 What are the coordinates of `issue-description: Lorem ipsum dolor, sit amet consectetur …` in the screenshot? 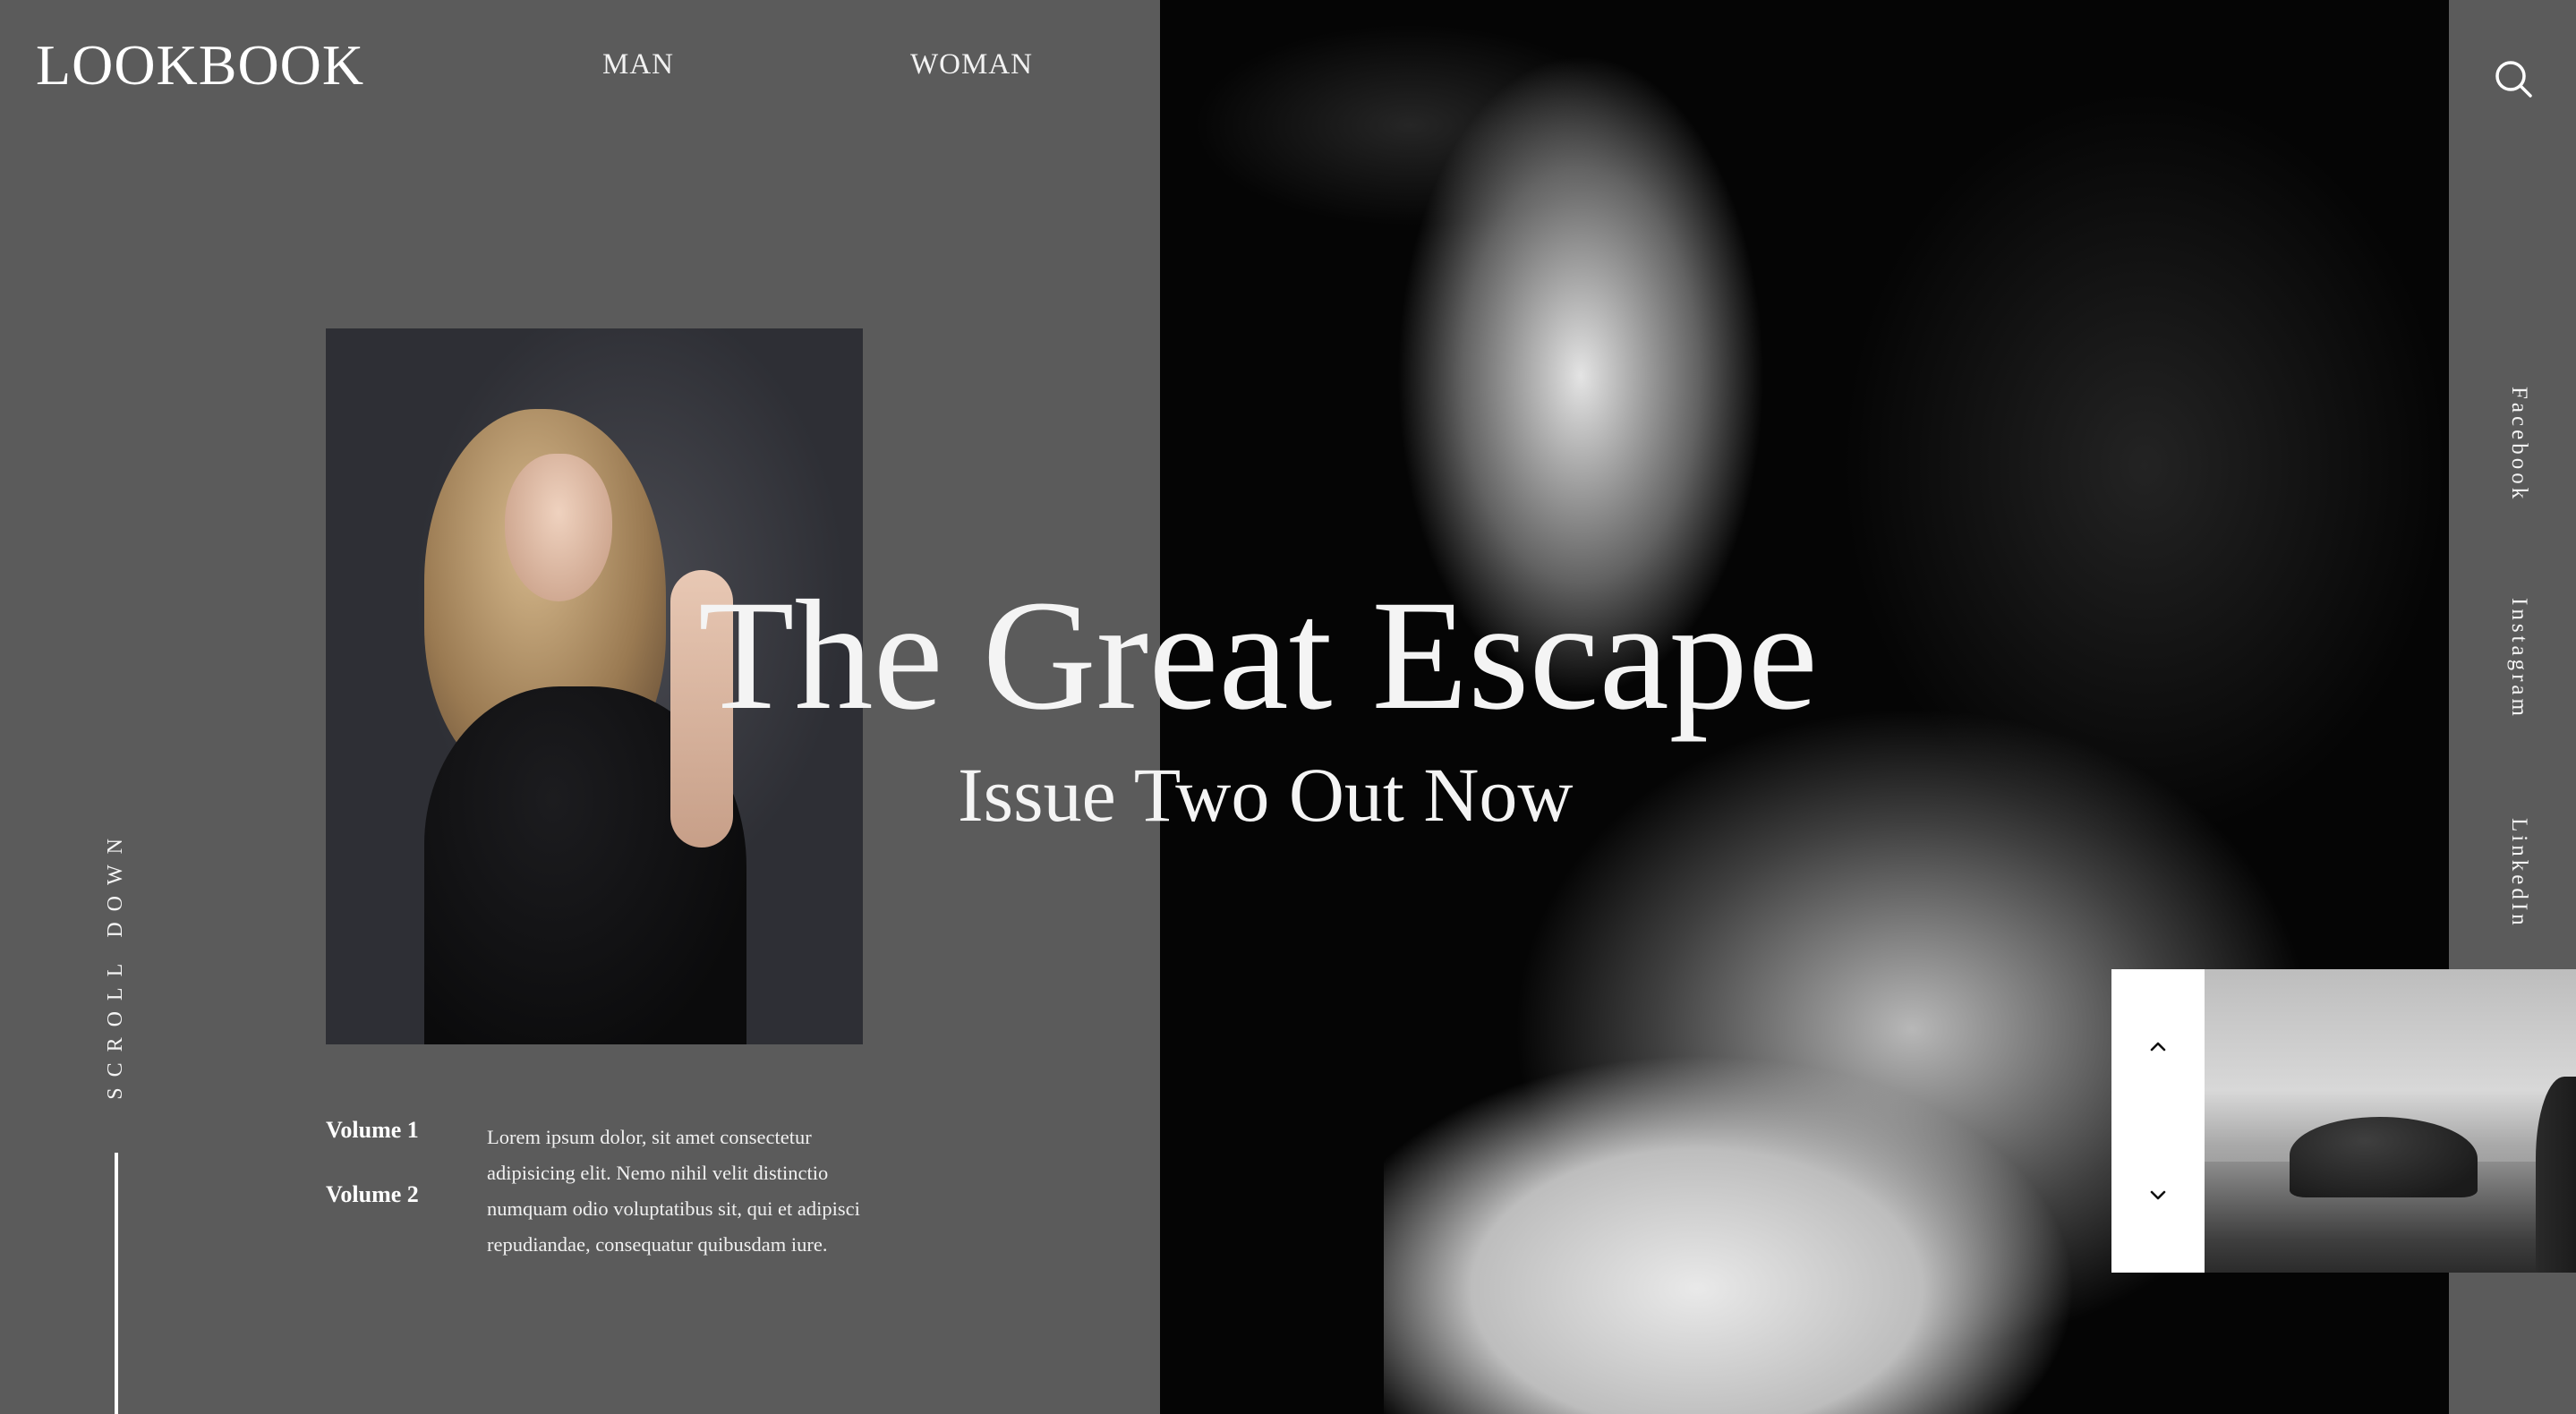 It's located at (673, 1191).